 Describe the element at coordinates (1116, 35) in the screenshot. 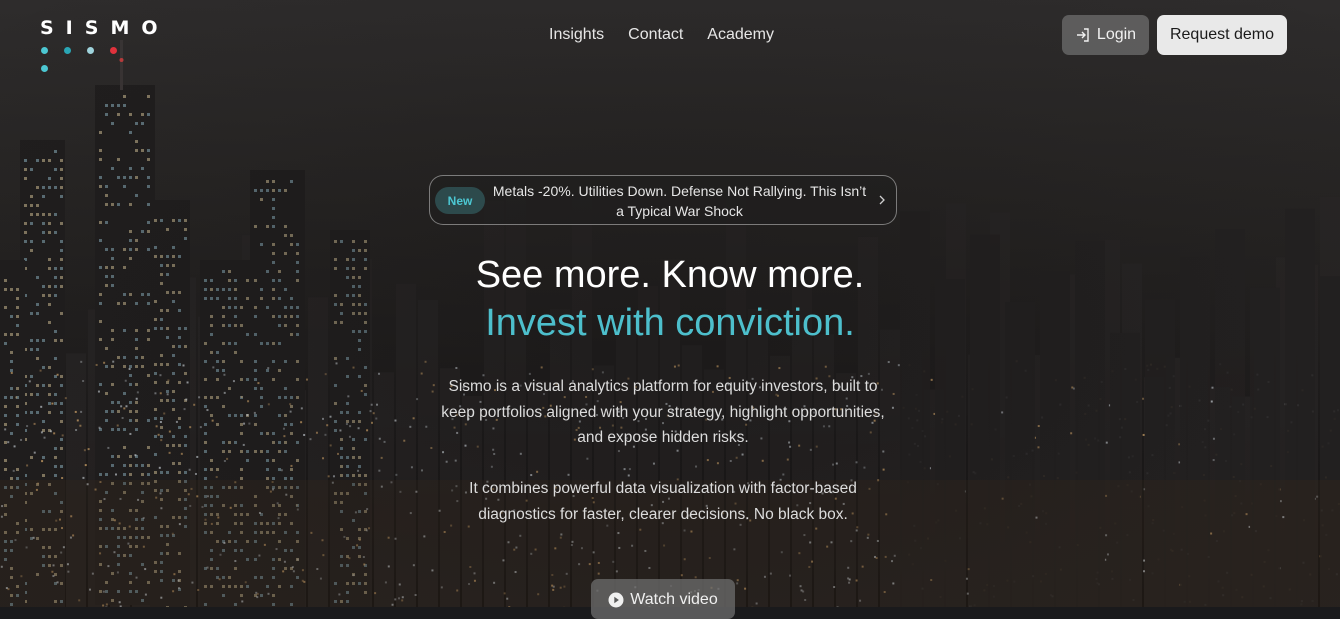

I see `login-label: Login` at that location.